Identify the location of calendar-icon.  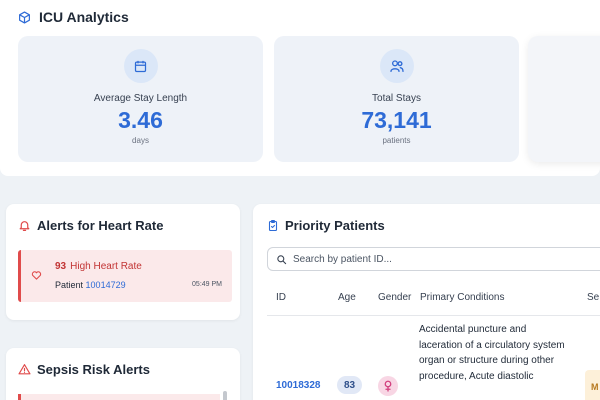
(140, 66).